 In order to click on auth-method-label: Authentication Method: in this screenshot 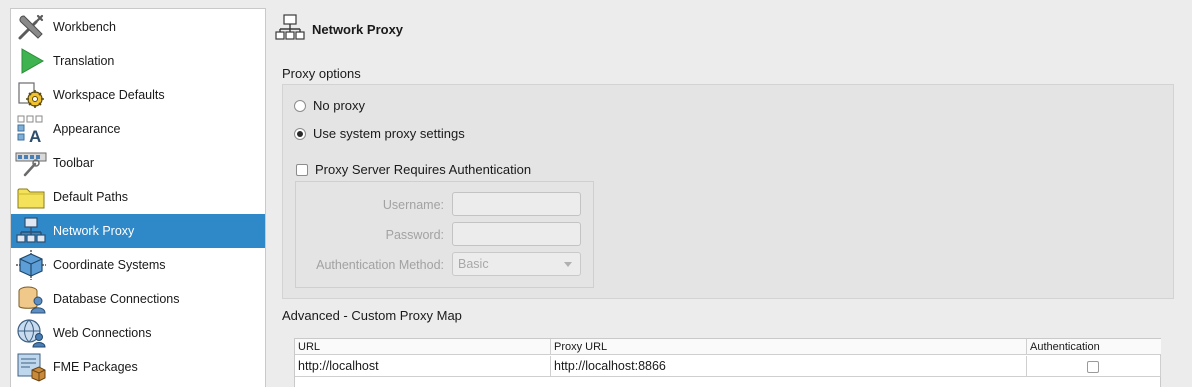, I will do `click(380, 265)`.